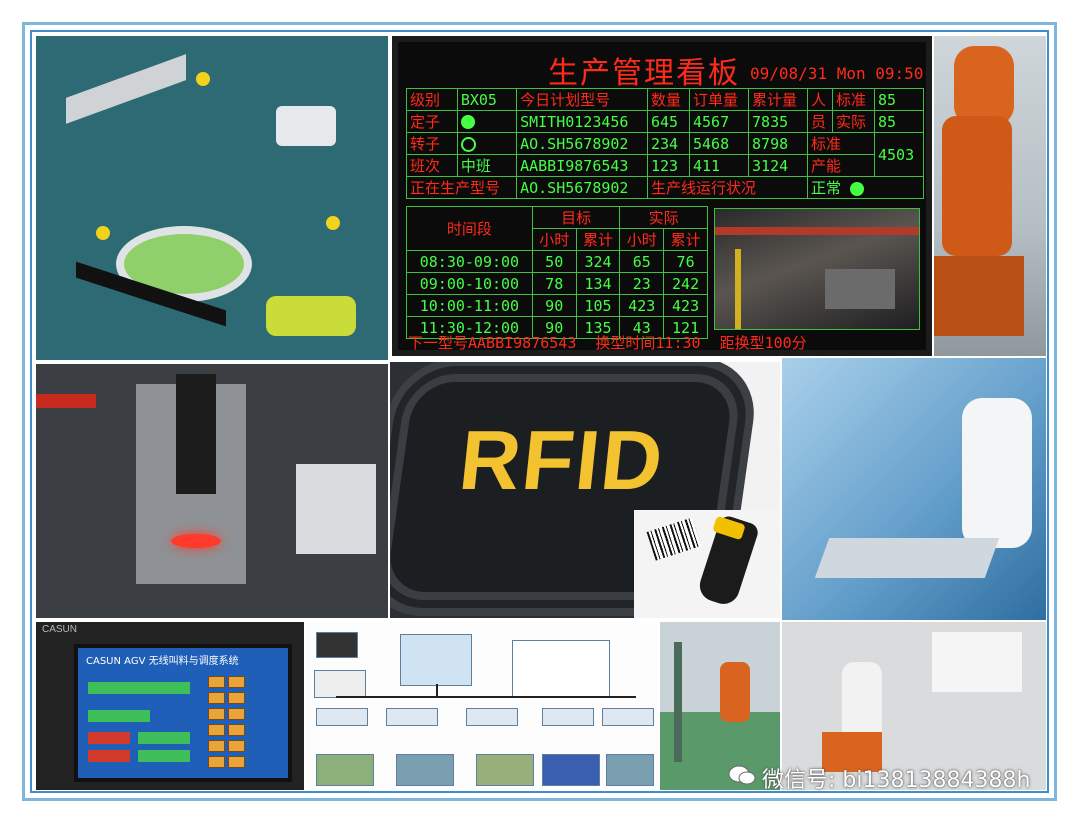 This screenshot has width=1079, height=823. I want to click on table-cell: 234, so click(668, 143).